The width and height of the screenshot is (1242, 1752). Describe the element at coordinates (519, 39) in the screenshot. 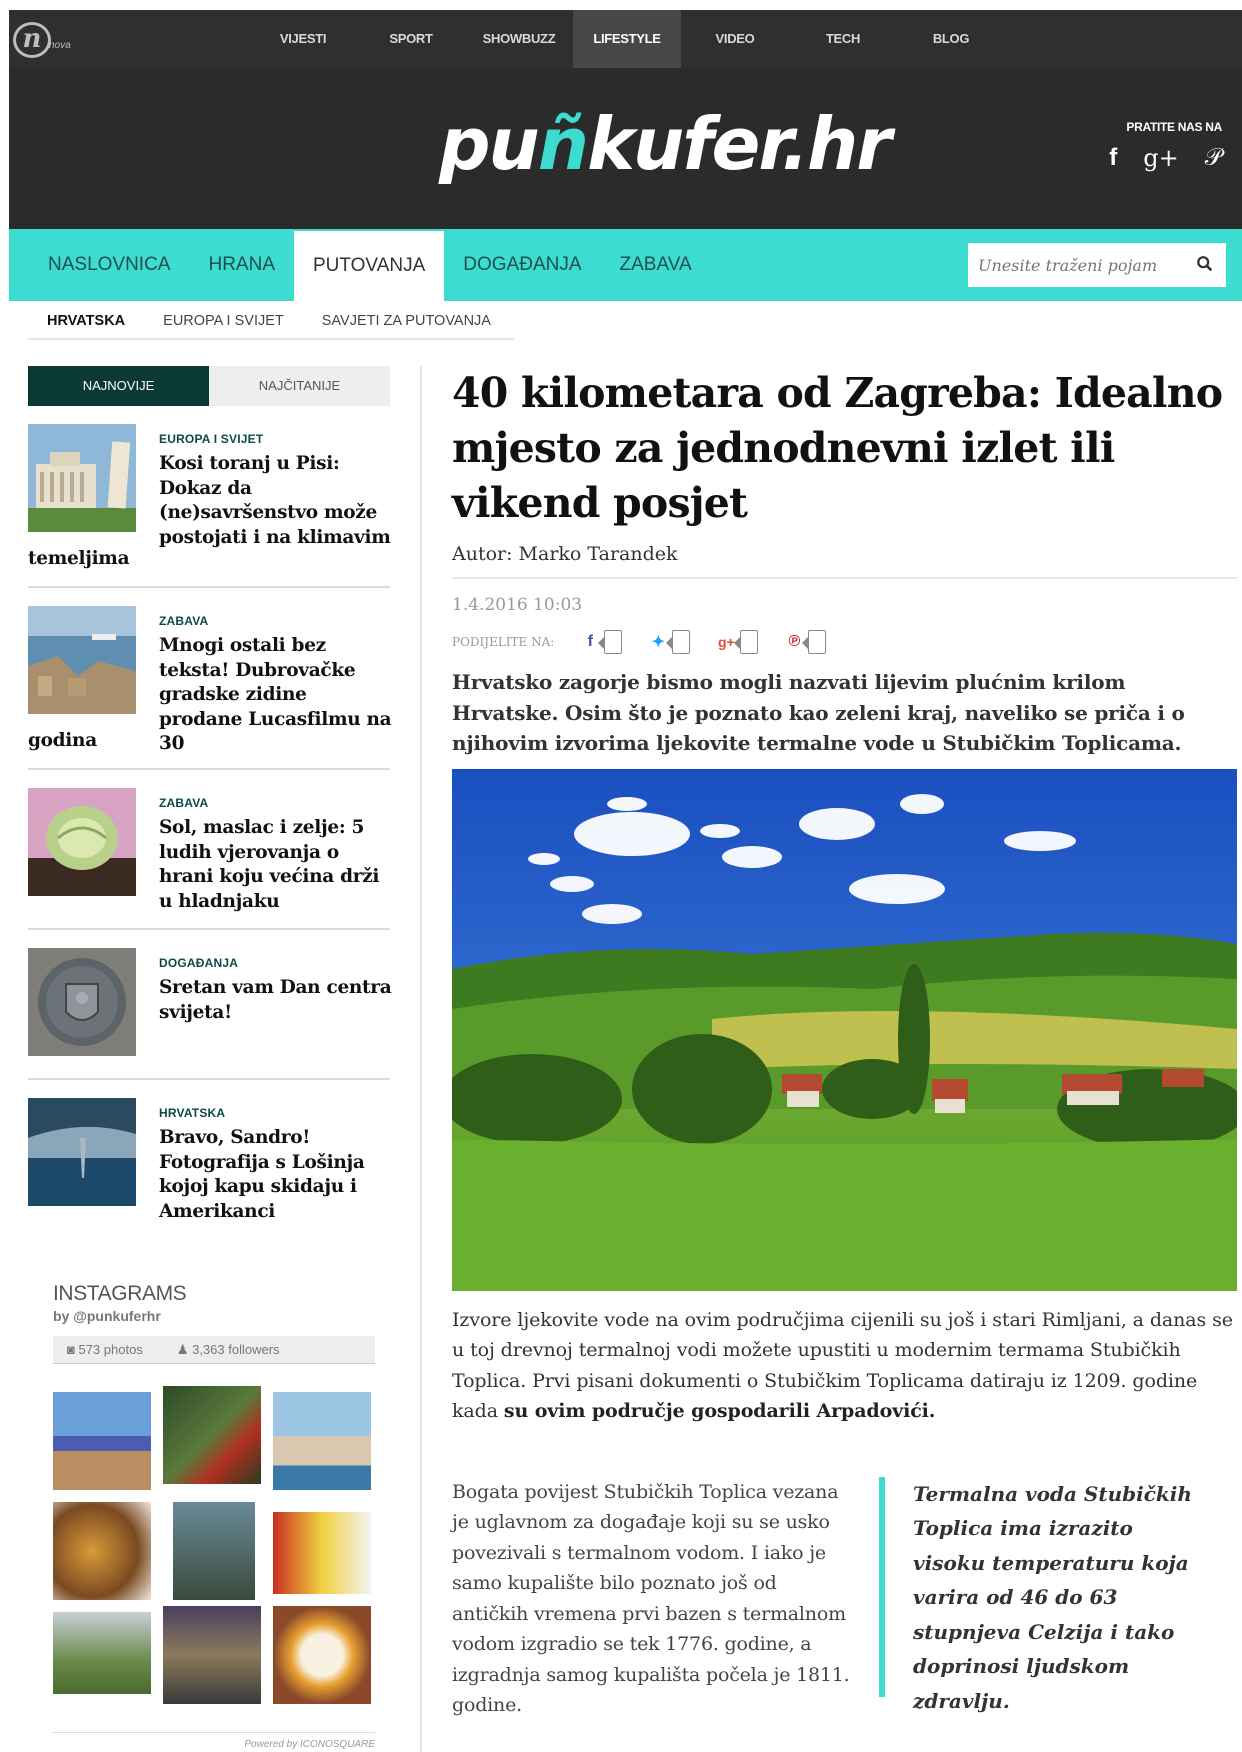

I see `network-nav-showbuzz: SHOWBUZZ` at that location.